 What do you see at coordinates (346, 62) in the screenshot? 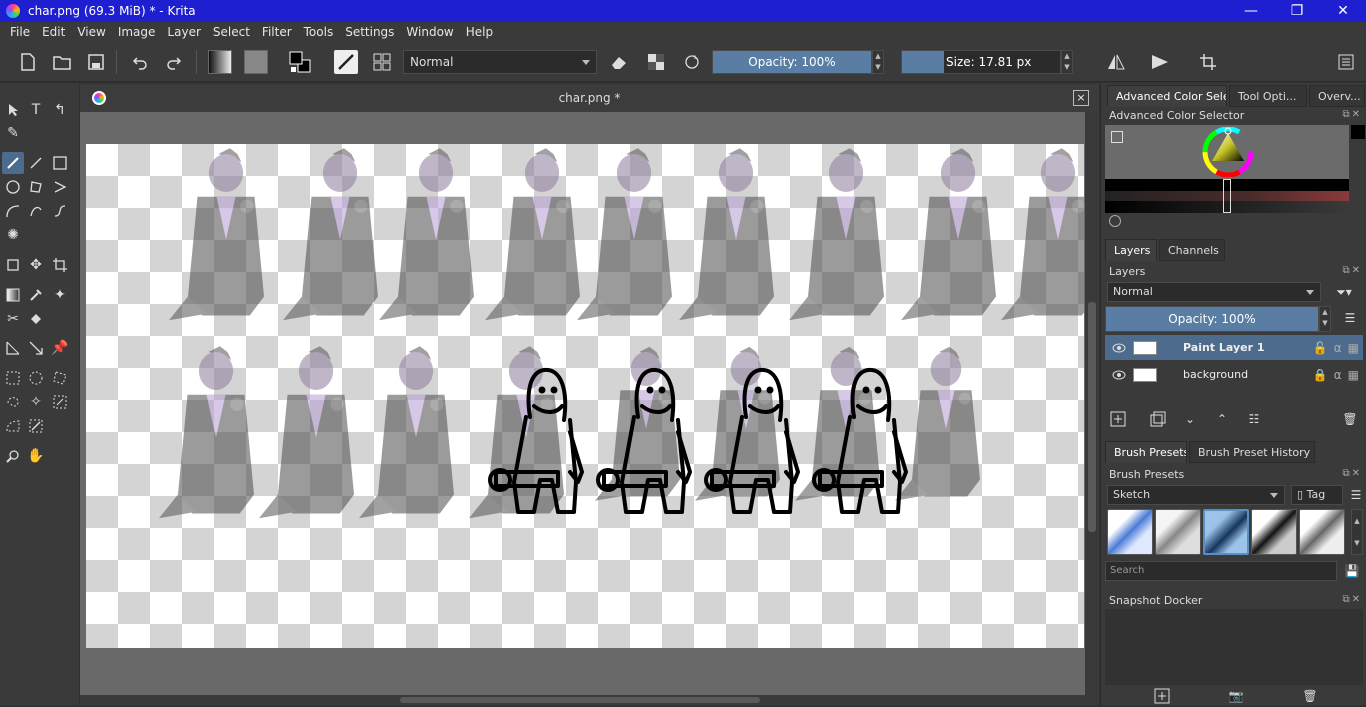
I see `brush-preset-icon` at bounding box center [346, 62].